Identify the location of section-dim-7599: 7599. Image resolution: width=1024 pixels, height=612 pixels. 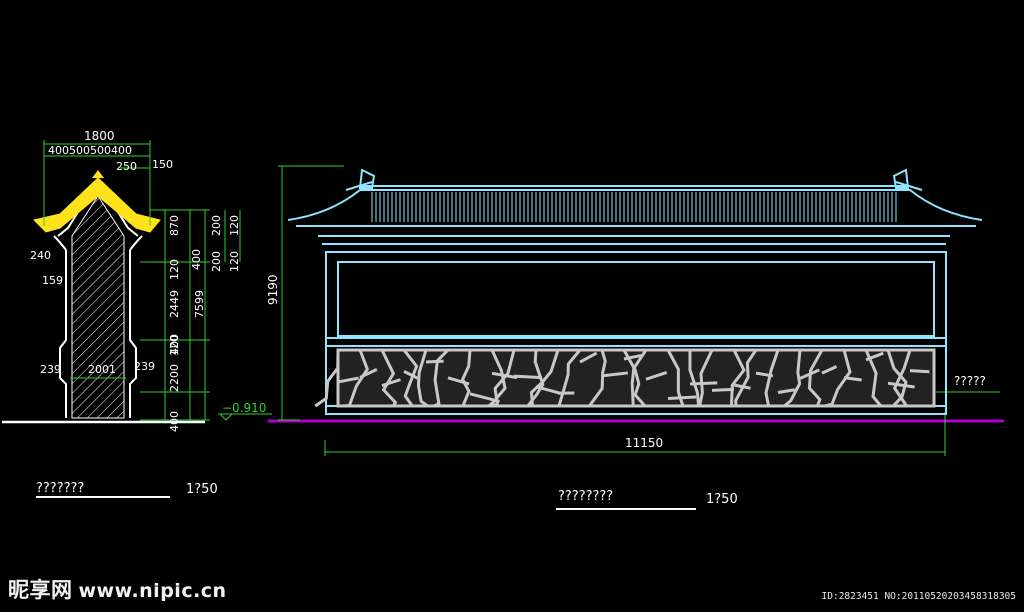
(199, 304).